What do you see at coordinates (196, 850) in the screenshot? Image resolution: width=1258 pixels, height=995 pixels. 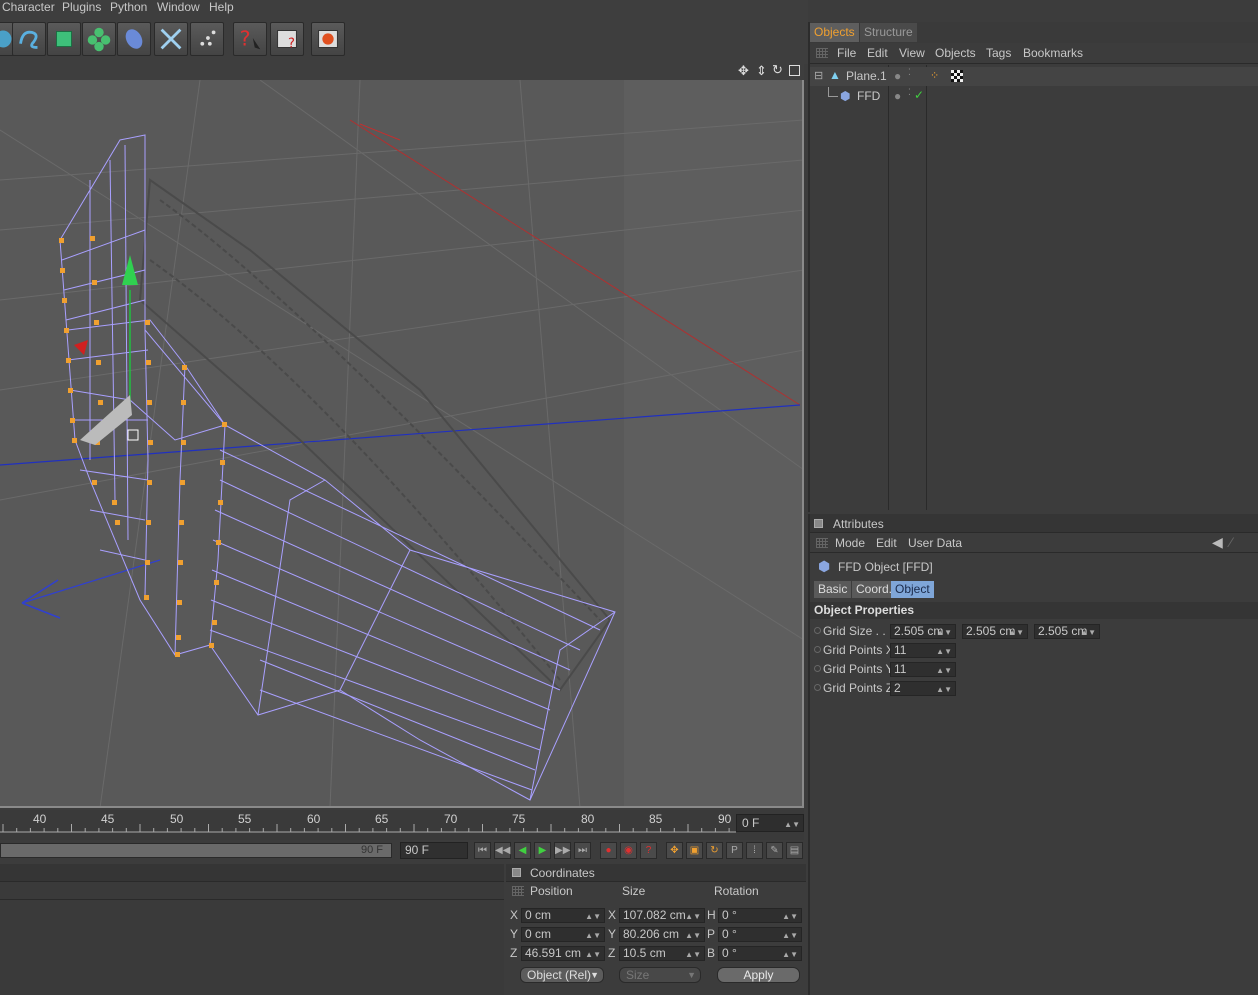 I see `time-slider: 90 F` at bounding box center [196, 850].